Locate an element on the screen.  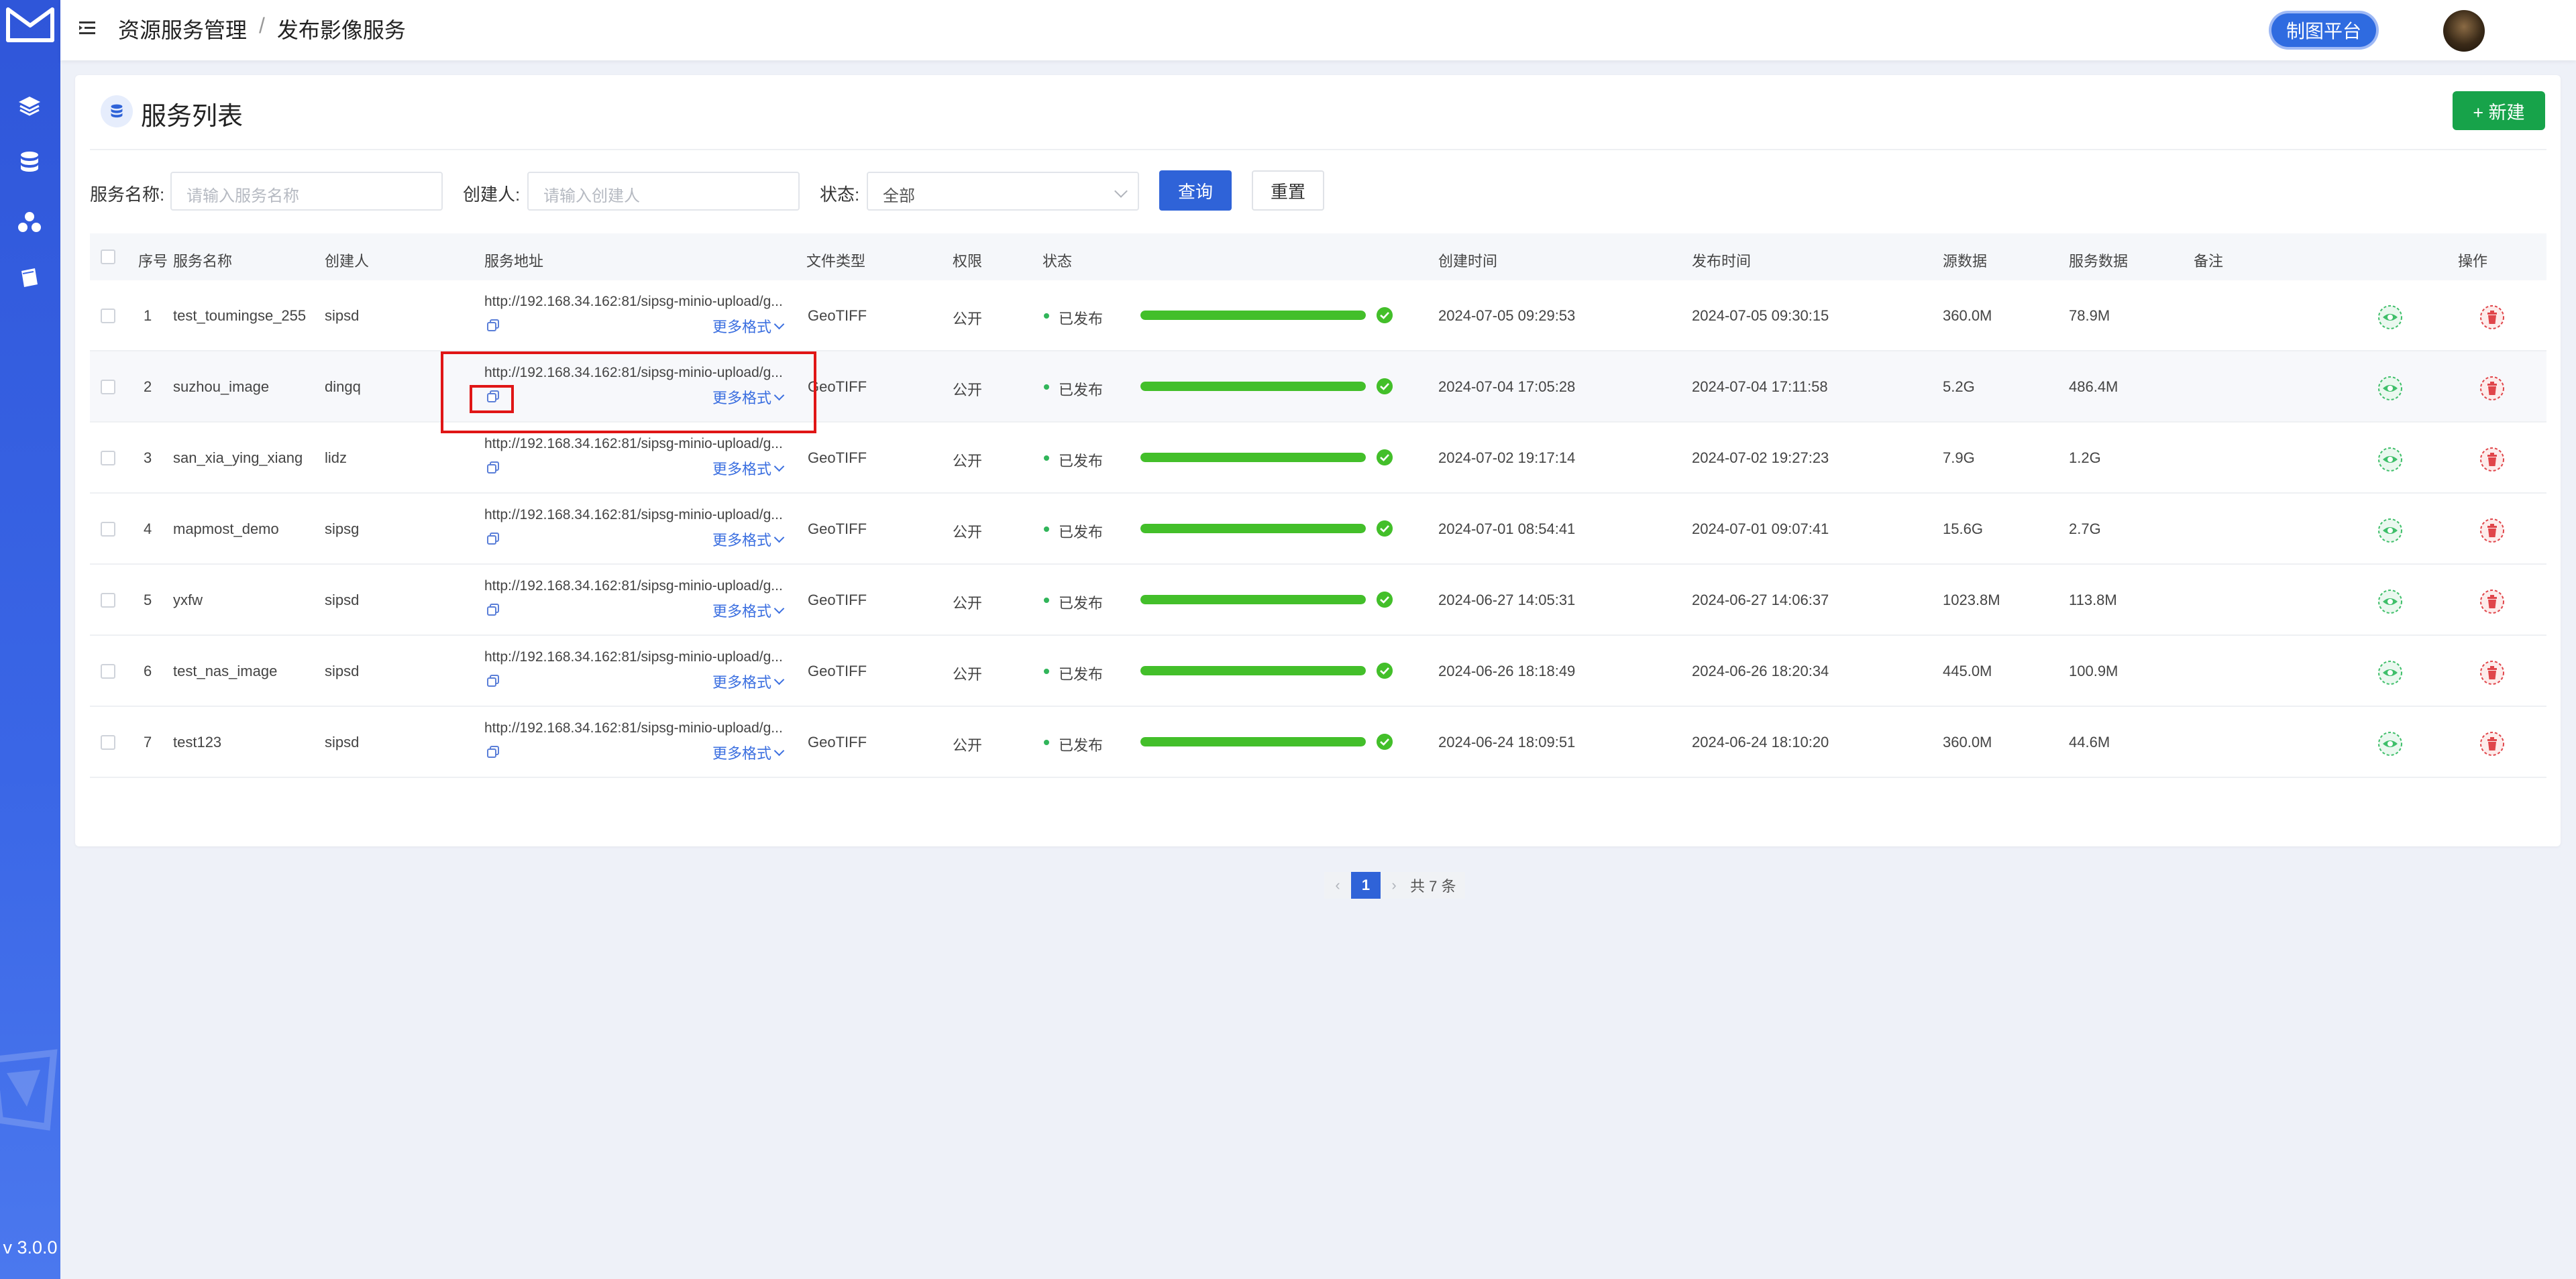
service-name-placeholder: 请输入服务名称 is located at coordinates (242, 196).